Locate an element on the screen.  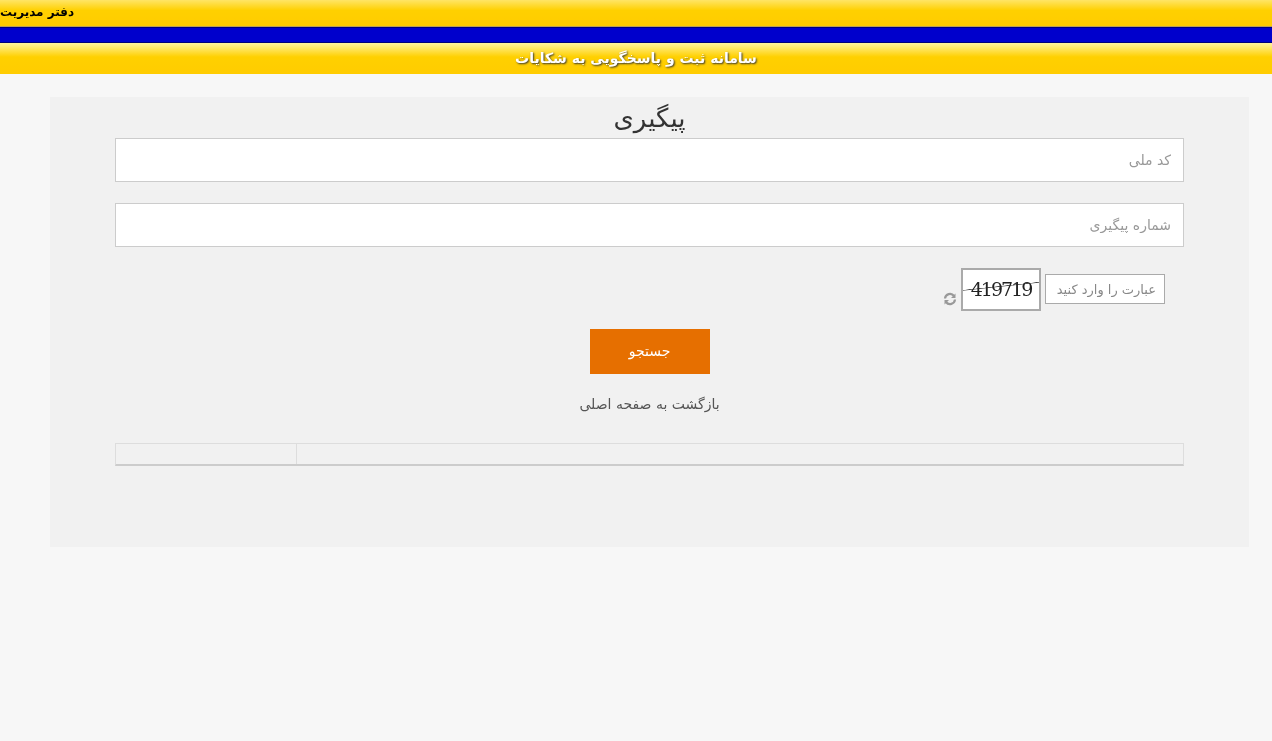
tracking-number-field: شماره پیگیری is located at coordinates (649, 225).